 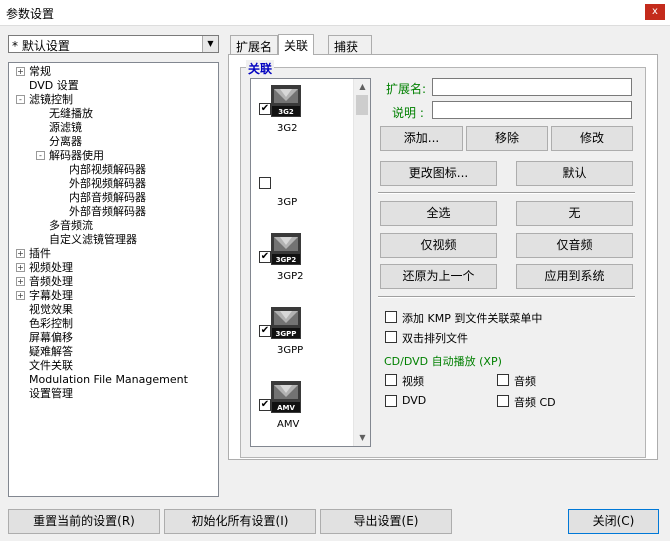 I want to click on tree-item: 内部视频解码器, so click(x=107, y=170).